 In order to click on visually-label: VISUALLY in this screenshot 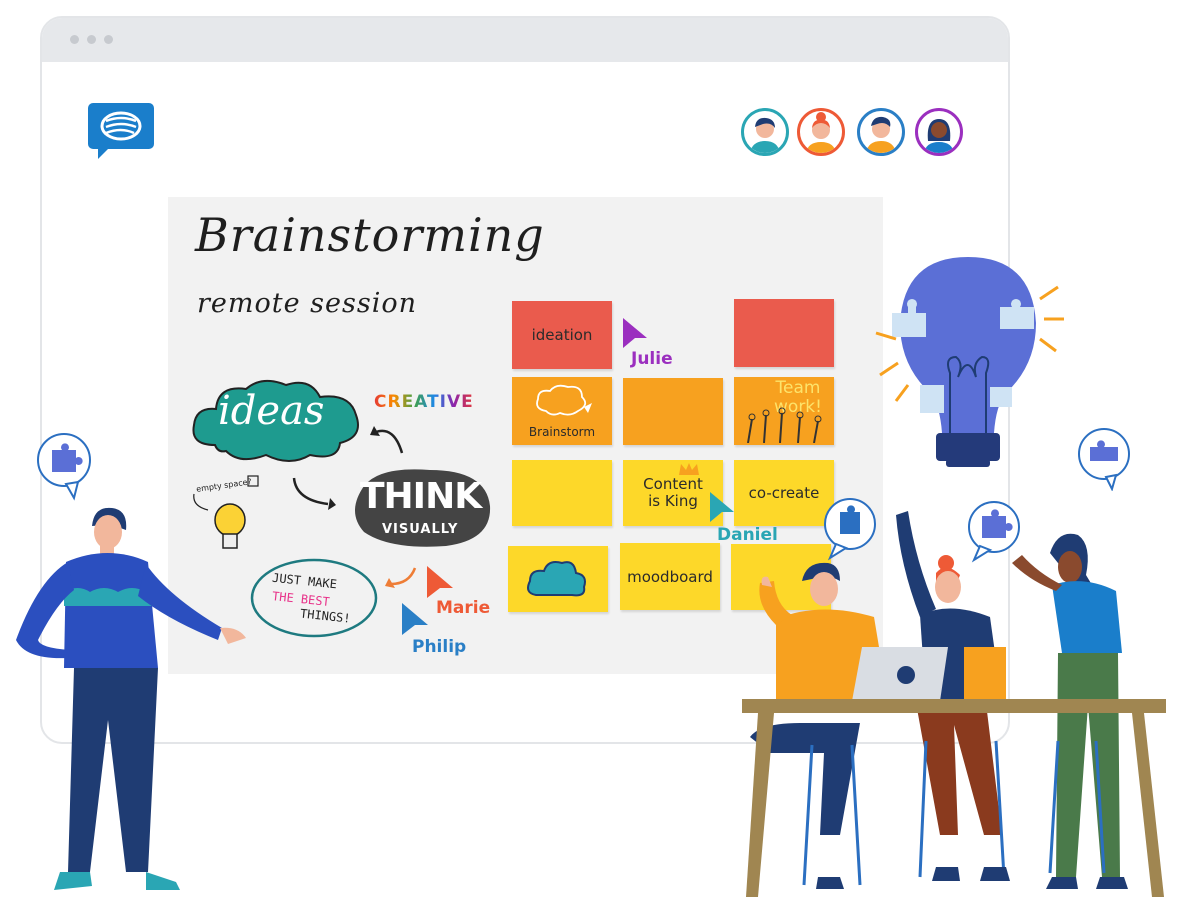, I will do `click(420, 529)`.